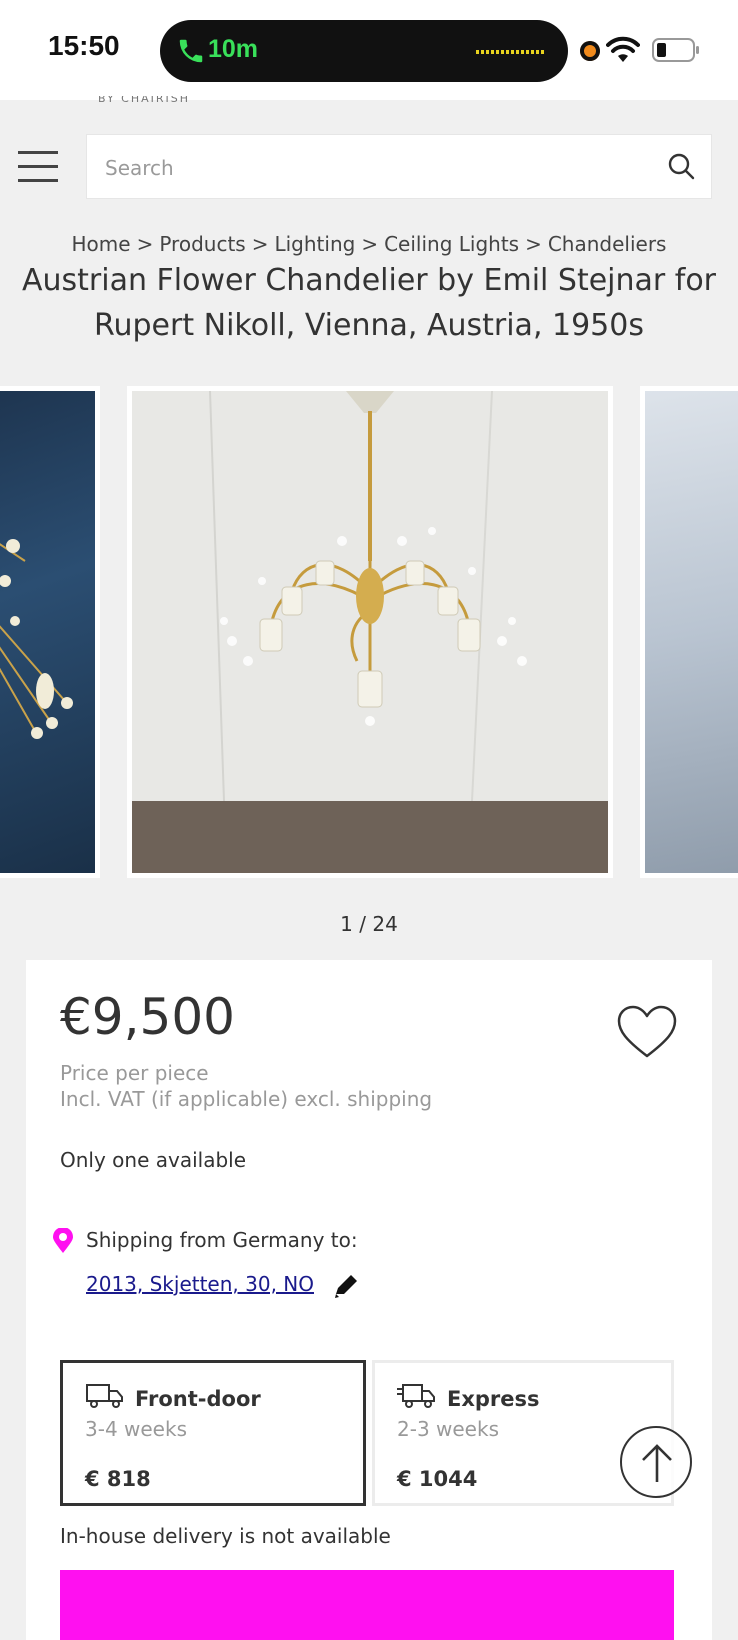 The width and height of the screenshot is (738, 1640). Describe the element at coordinates (134, 1073) in the screenshot. I see `price-per-label: Price per piece` at that location.